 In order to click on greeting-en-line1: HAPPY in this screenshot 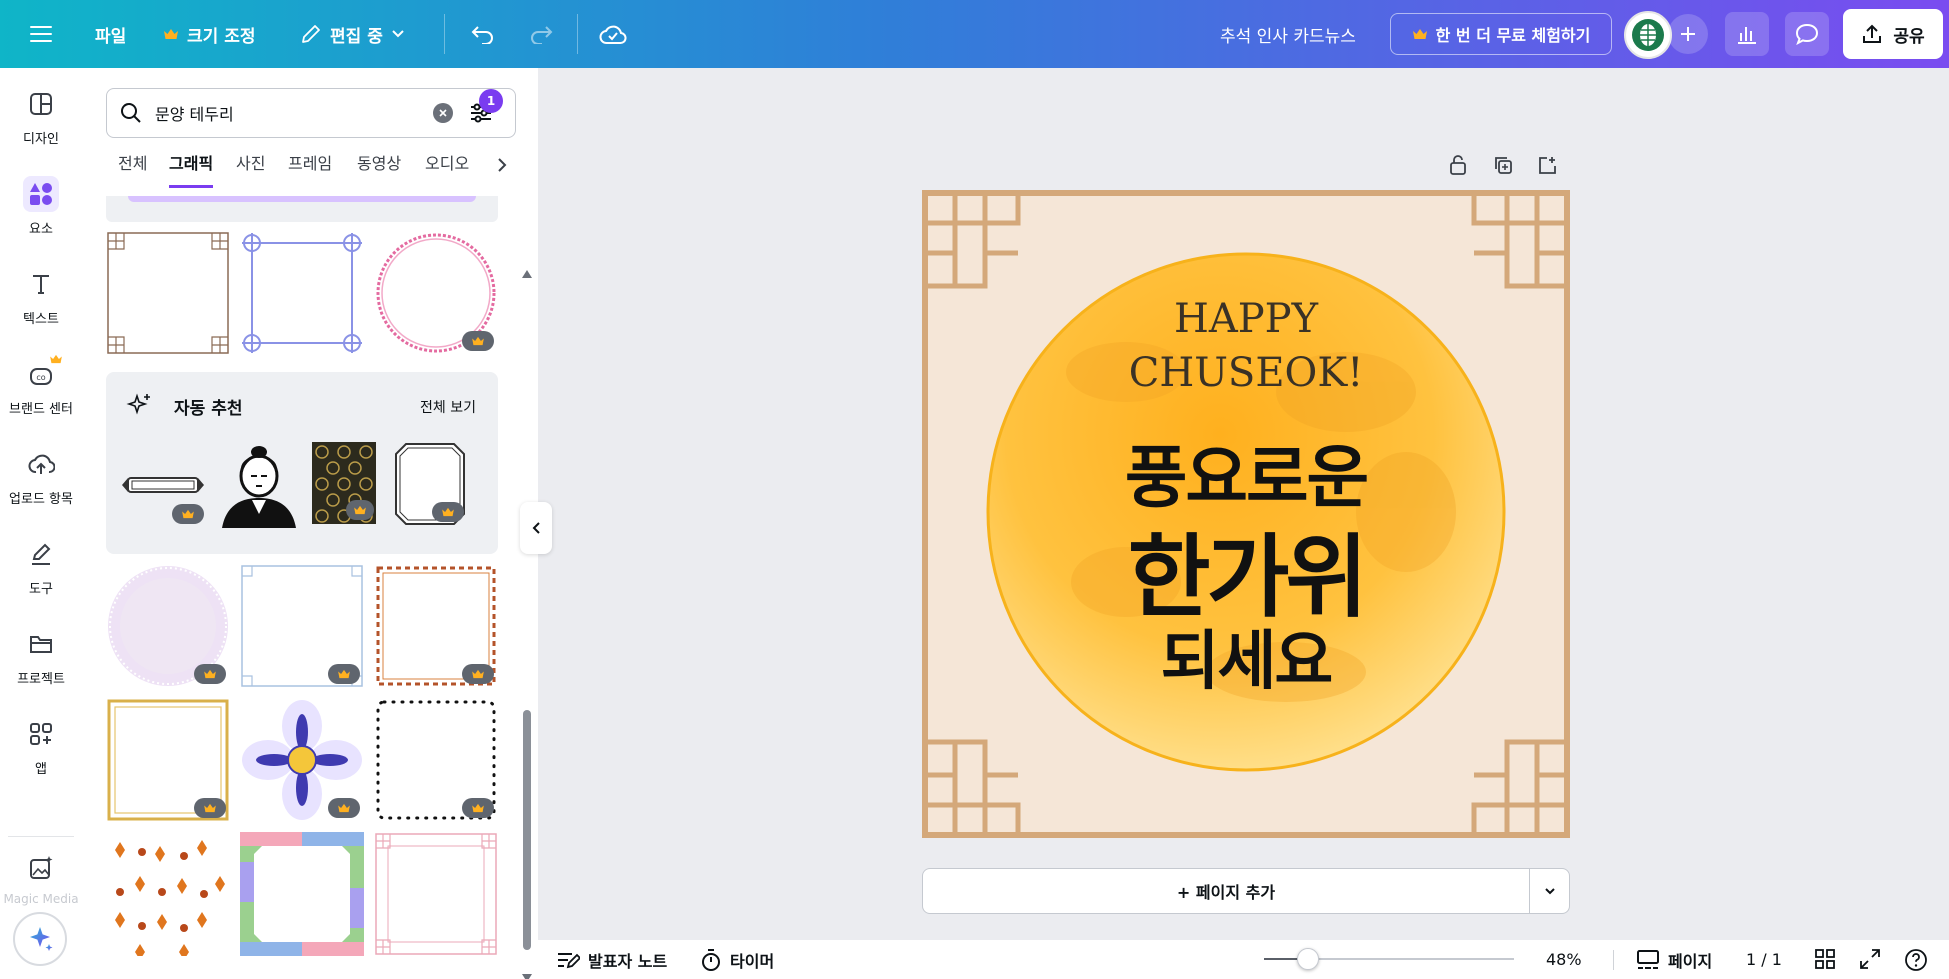, I will do `click(1246, 319)`.